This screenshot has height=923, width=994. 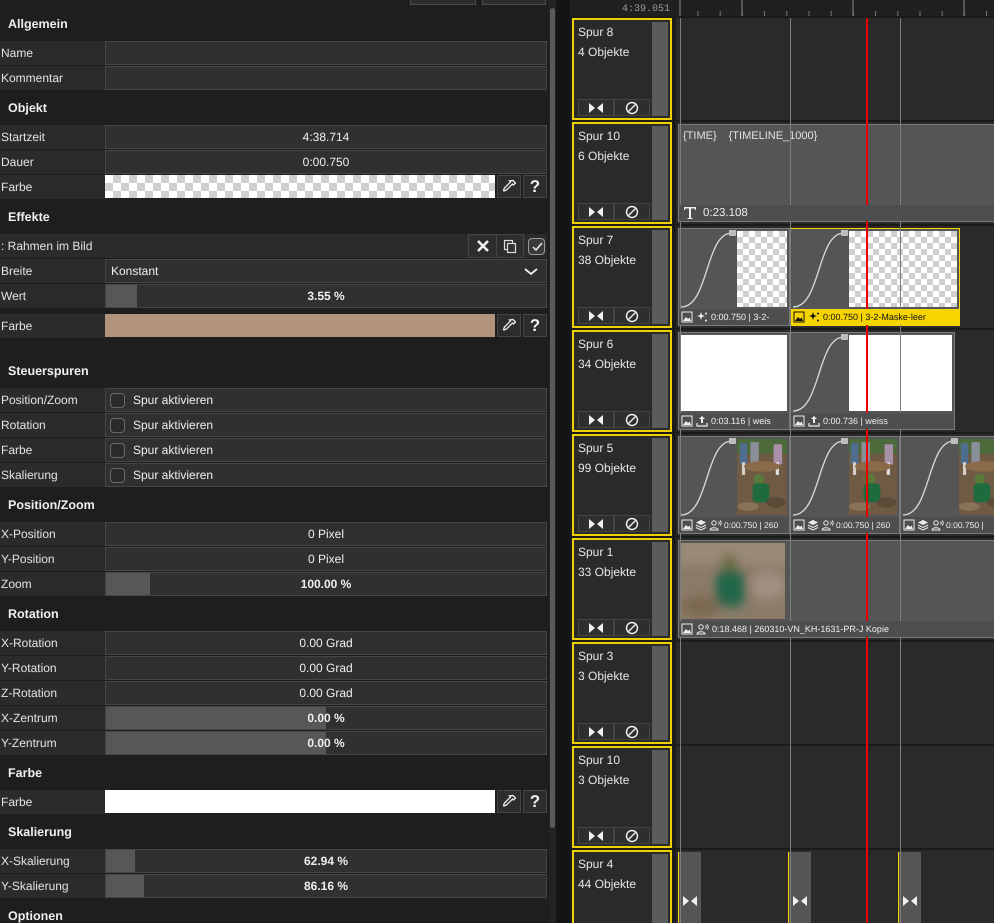 I want to click on value-slider: 86.16 %, so click(x=326, y=886).